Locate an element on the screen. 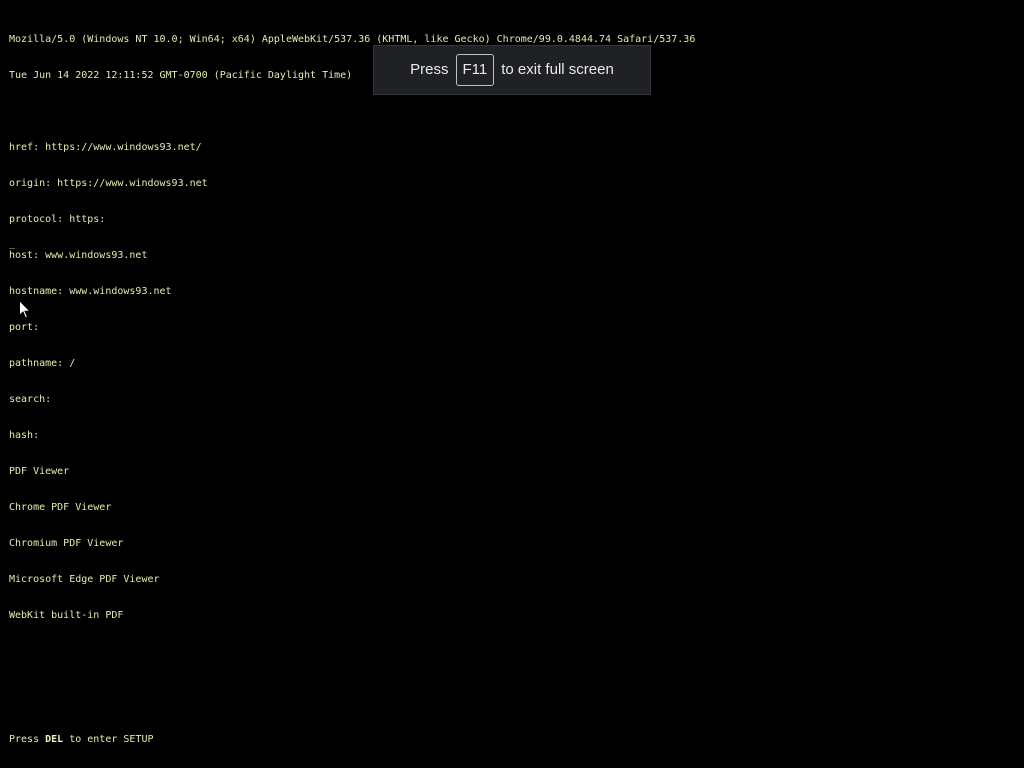 The image size is (1024, 768). location-protocol-line: protocol: https: is located at coordinates (57, 219).